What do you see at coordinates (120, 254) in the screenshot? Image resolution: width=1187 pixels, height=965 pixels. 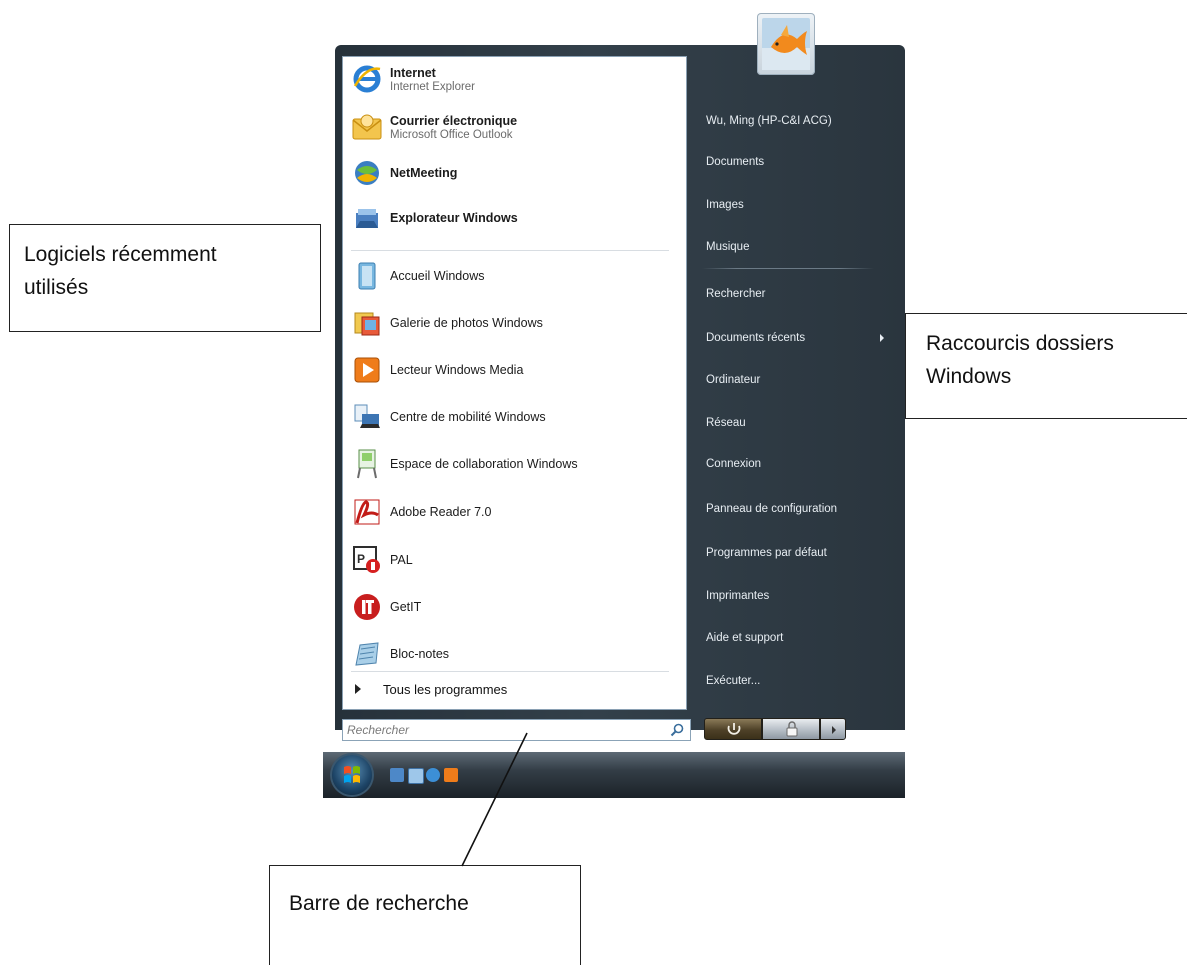 I see `callout-recent-line-1: Logiciels récemment` at bounding box center [120, 254].